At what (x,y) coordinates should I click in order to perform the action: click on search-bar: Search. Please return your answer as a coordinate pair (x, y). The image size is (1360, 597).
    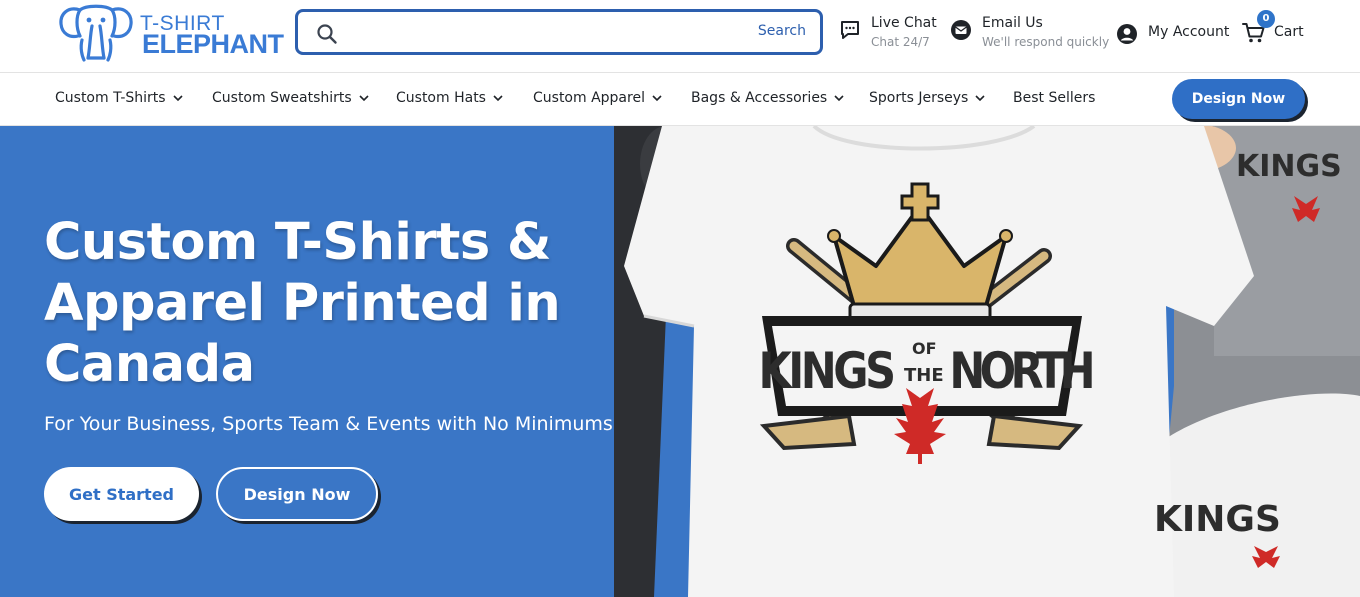
    Looking at the image, I should click on (559, 32).